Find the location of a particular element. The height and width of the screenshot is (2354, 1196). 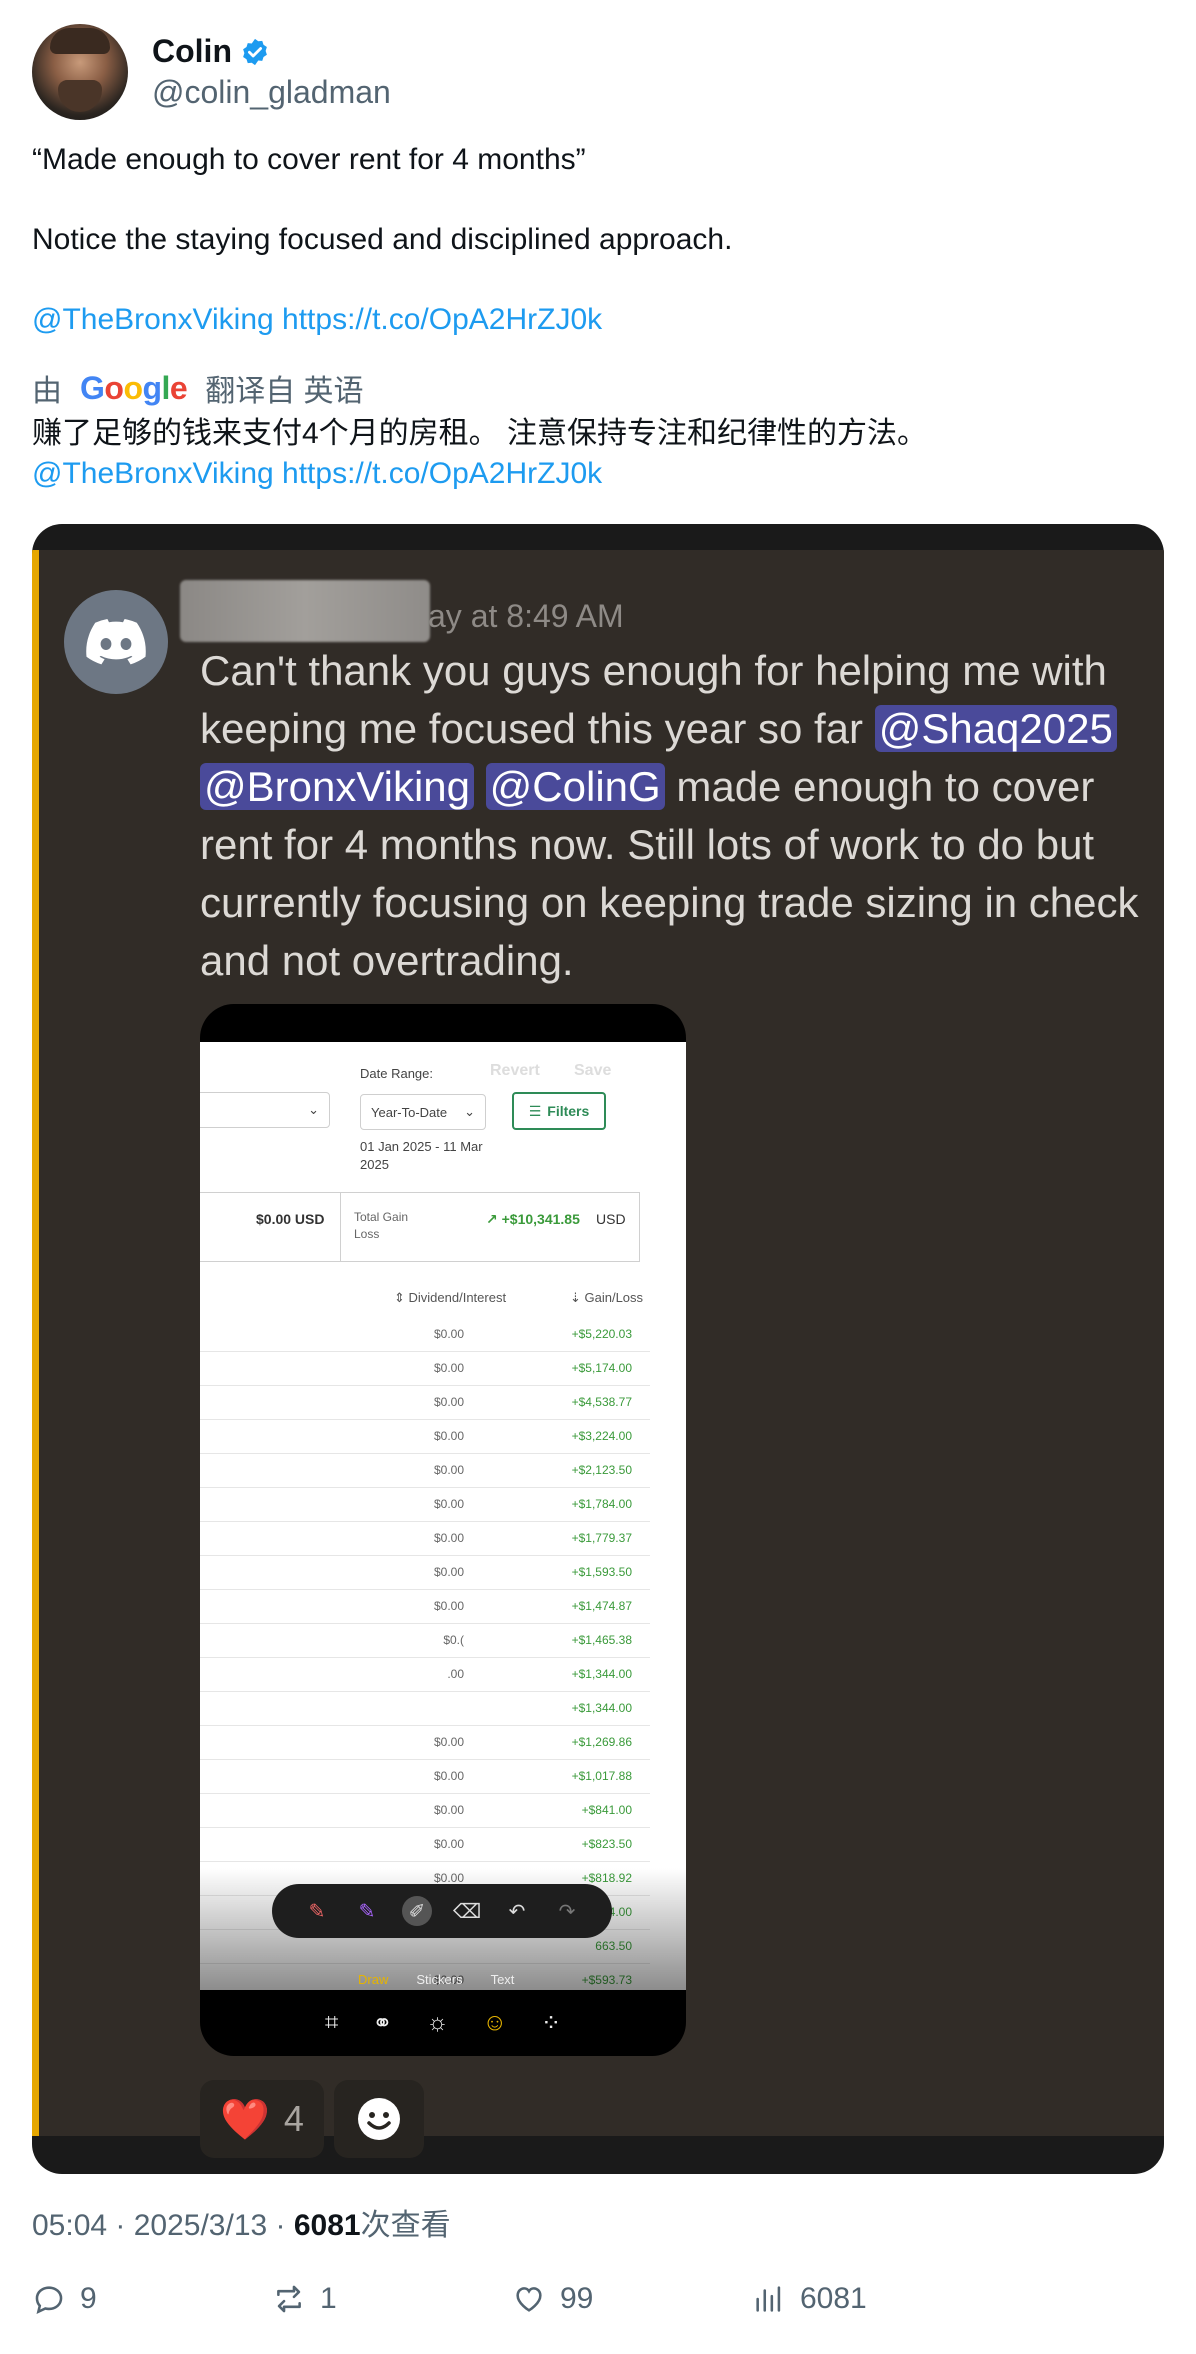

table-row: $0.00 +$2,123.50 is located at coordinates (425, 1471).